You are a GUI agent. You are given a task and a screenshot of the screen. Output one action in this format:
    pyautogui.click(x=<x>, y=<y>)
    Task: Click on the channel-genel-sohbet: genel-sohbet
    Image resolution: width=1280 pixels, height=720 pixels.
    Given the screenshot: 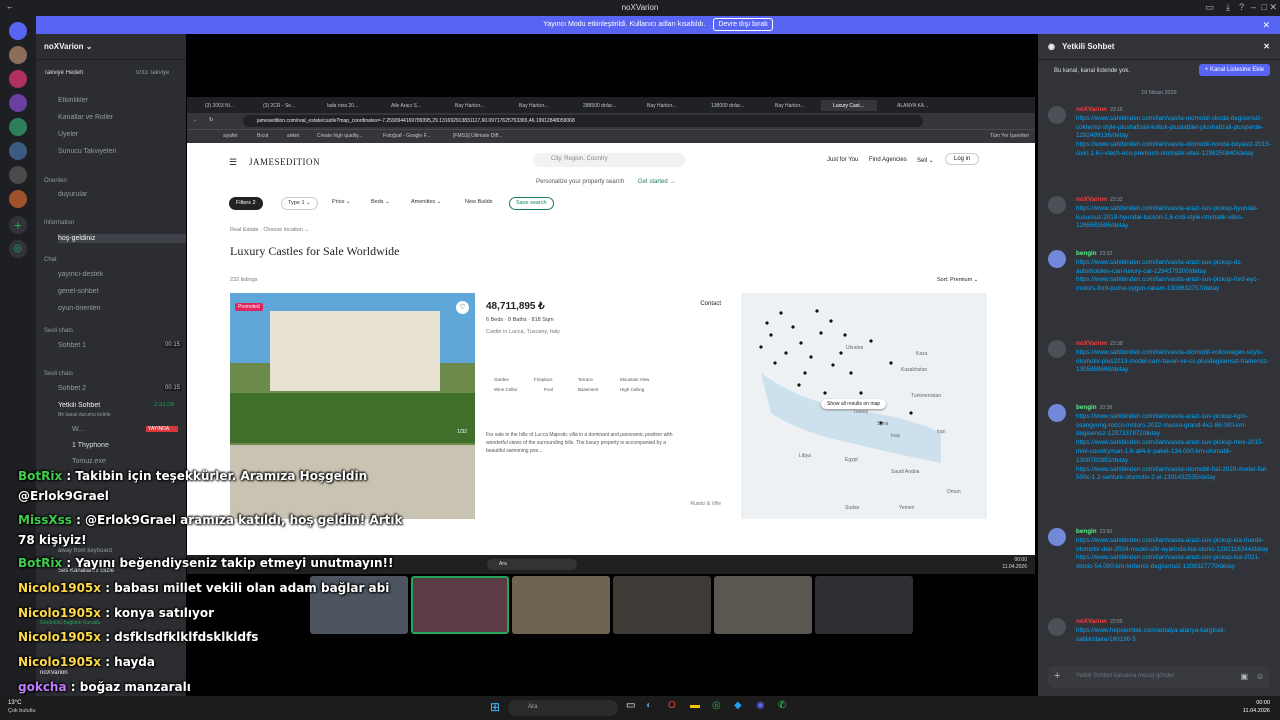 What is the action you would take?
    pyautogui.click(x=127, y=291)
    